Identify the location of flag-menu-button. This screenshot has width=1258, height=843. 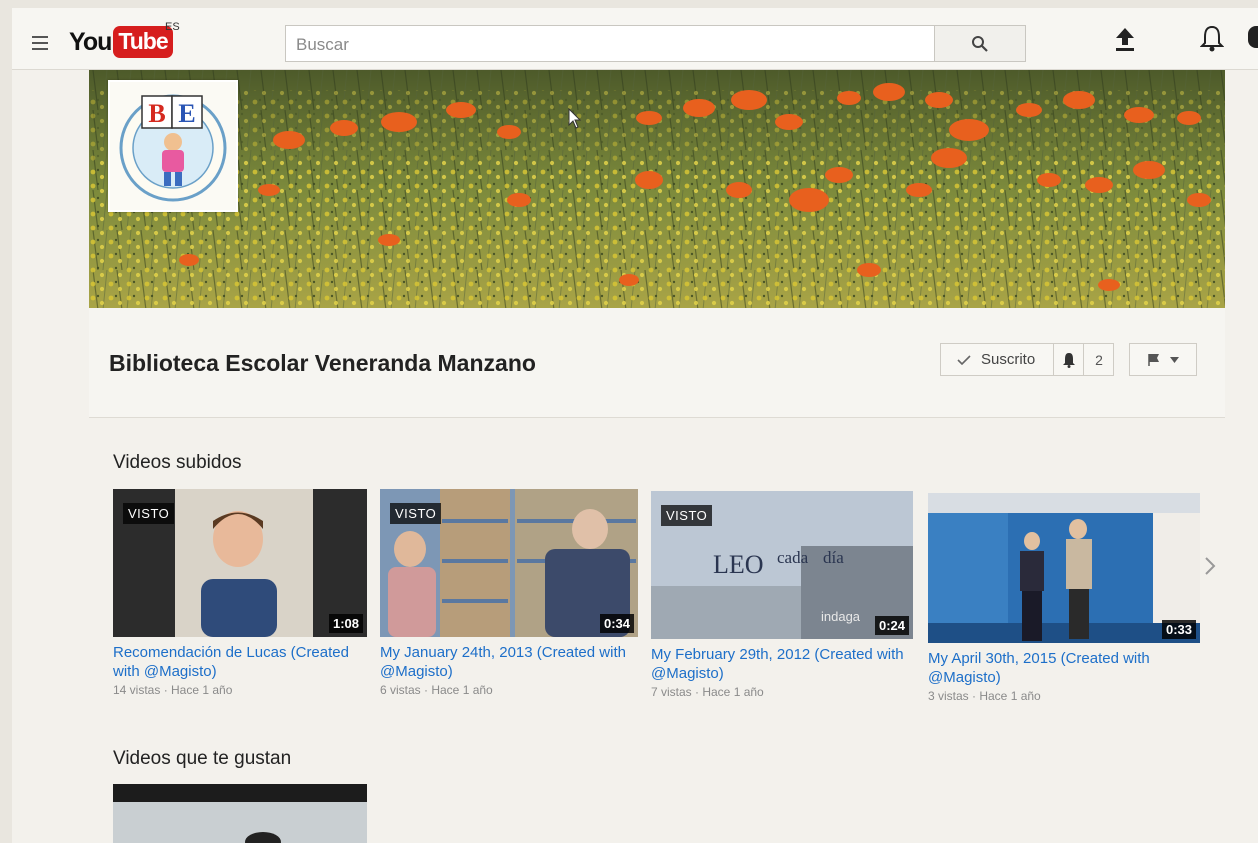
(1163, 359).